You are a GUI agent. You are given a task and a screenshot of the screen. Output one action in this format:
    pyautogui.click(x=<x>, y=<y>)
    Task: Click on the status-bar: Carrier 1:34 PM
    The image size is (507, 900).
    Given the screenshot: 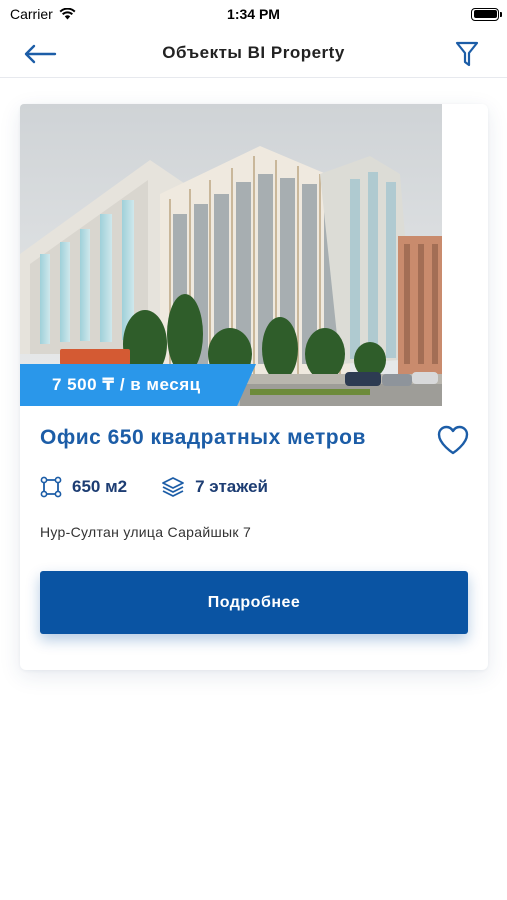 What is the action you would take?
    pyautogui.click(x=253, y=14)
    